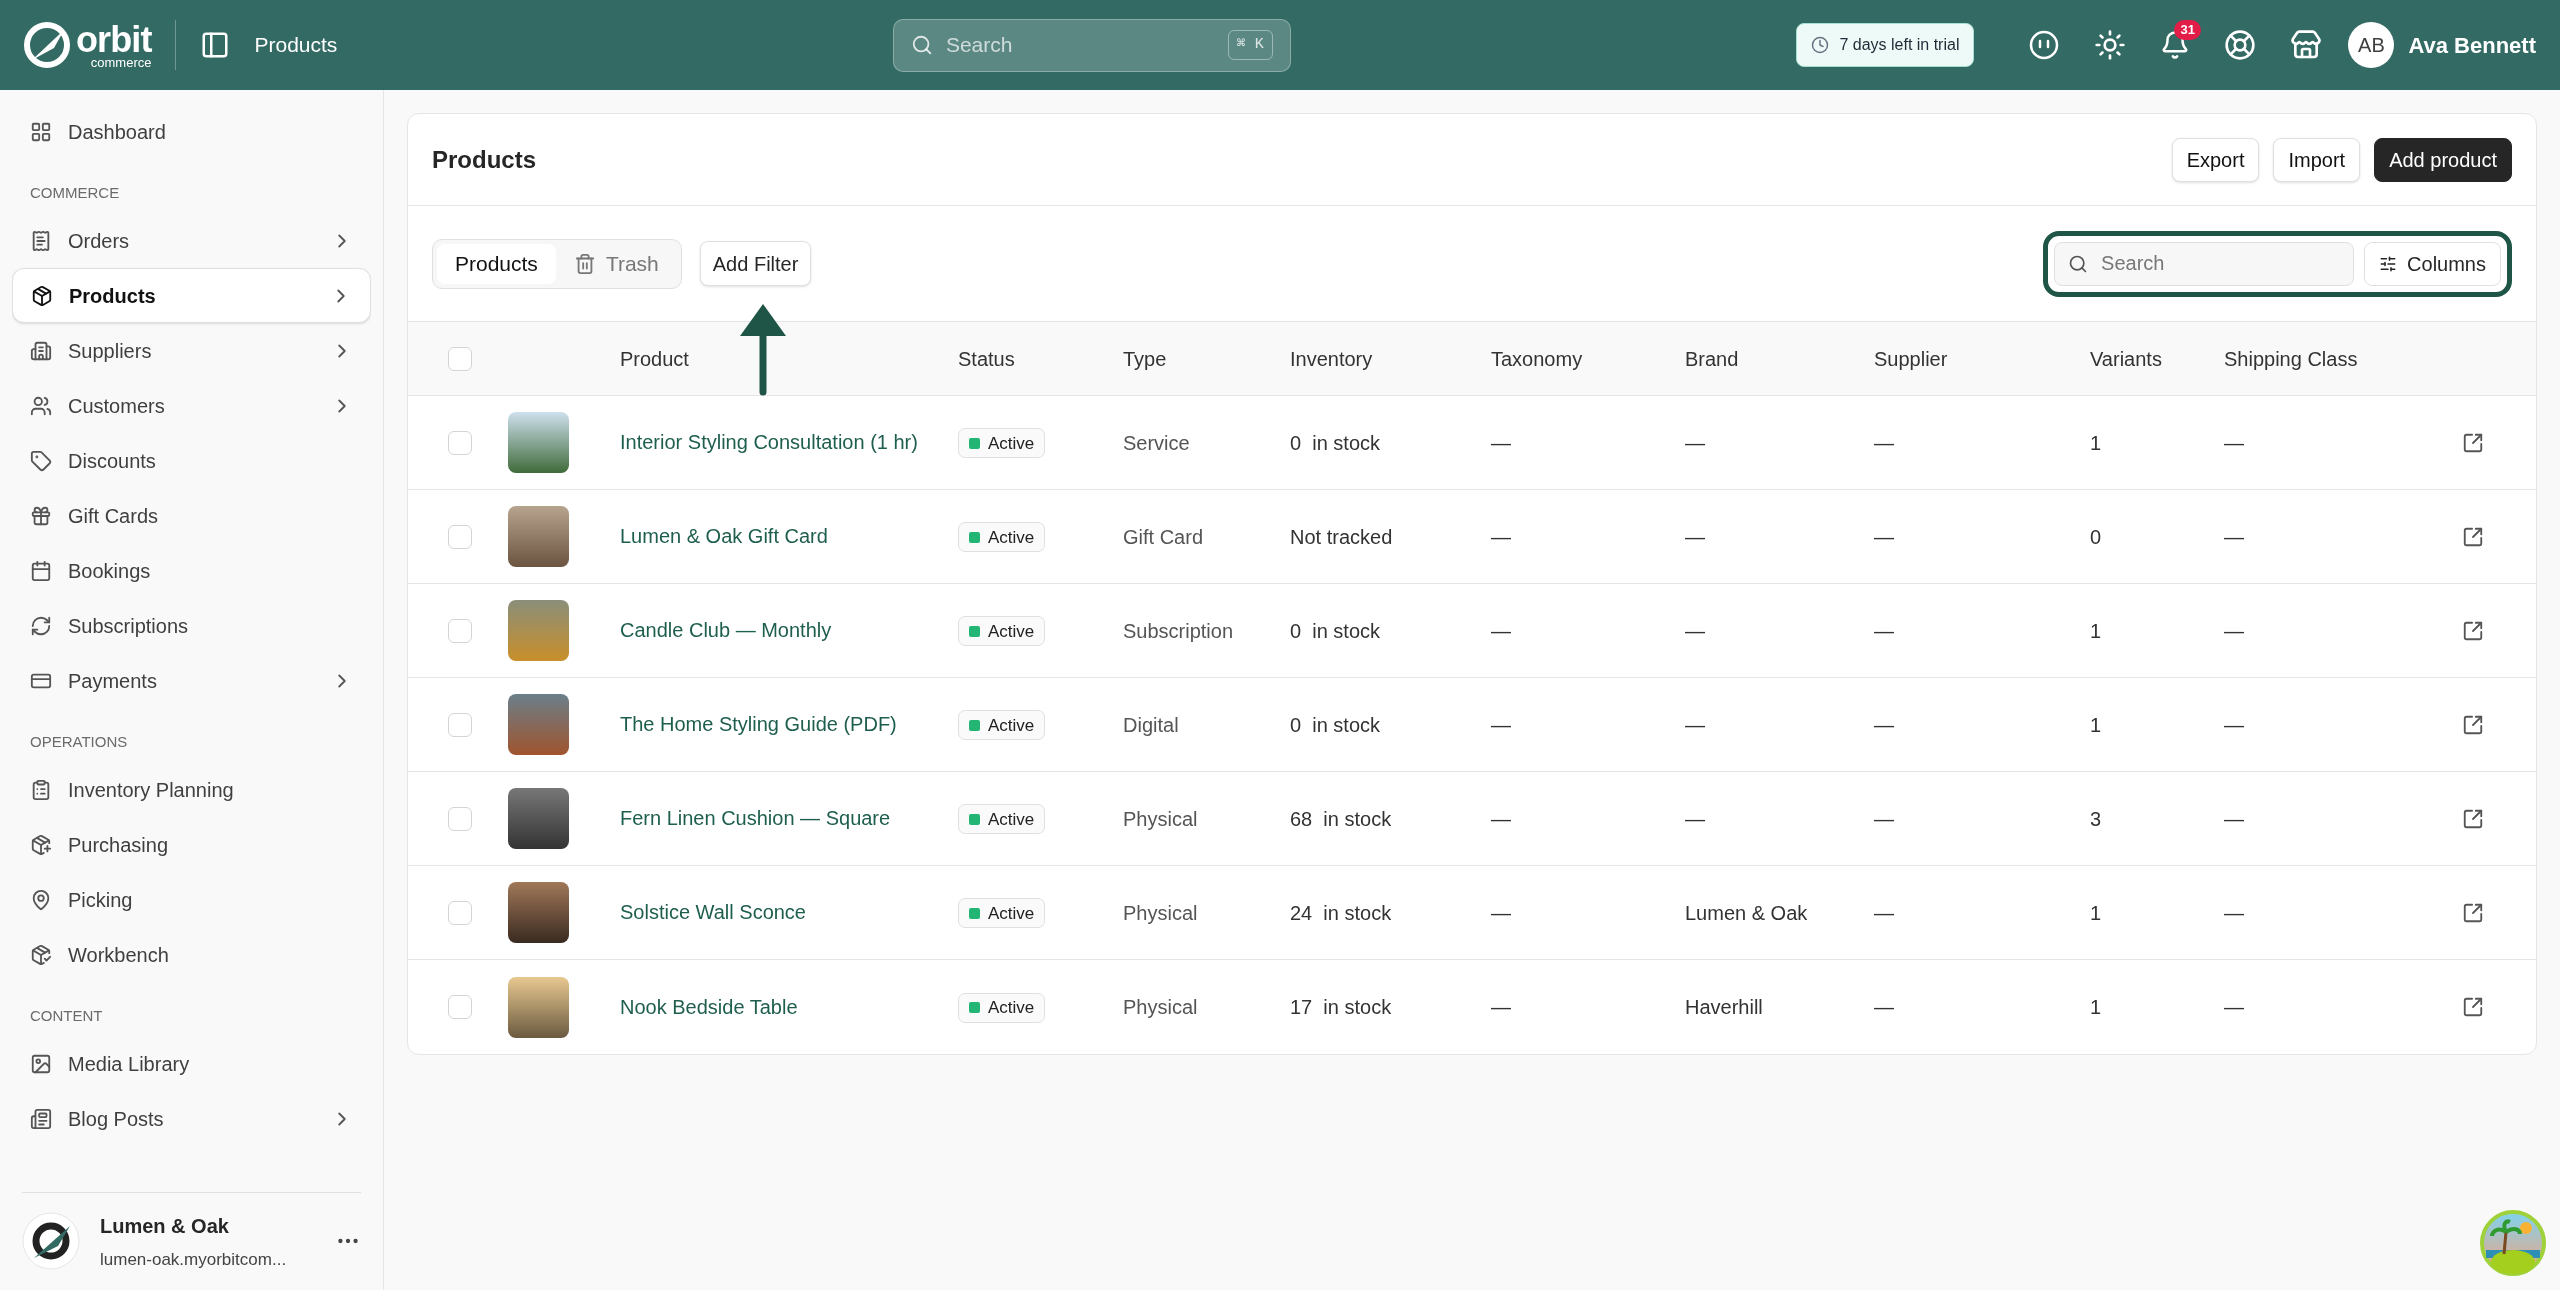 The image size is (2560, 1290). I want to click on sidebar-item: Dashboard, so click(191, 131).